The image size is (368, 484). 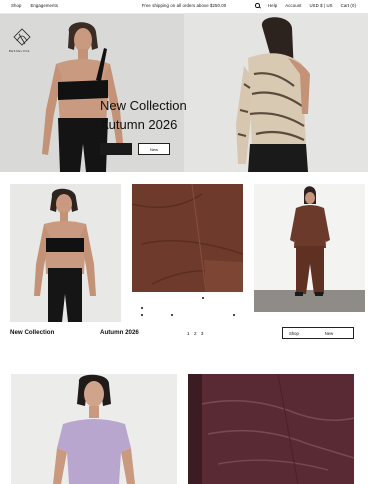 What do you see at coordinates (293, 5) in the screenshot?
I see `account-link: Account` at bounding box center [293, 5].